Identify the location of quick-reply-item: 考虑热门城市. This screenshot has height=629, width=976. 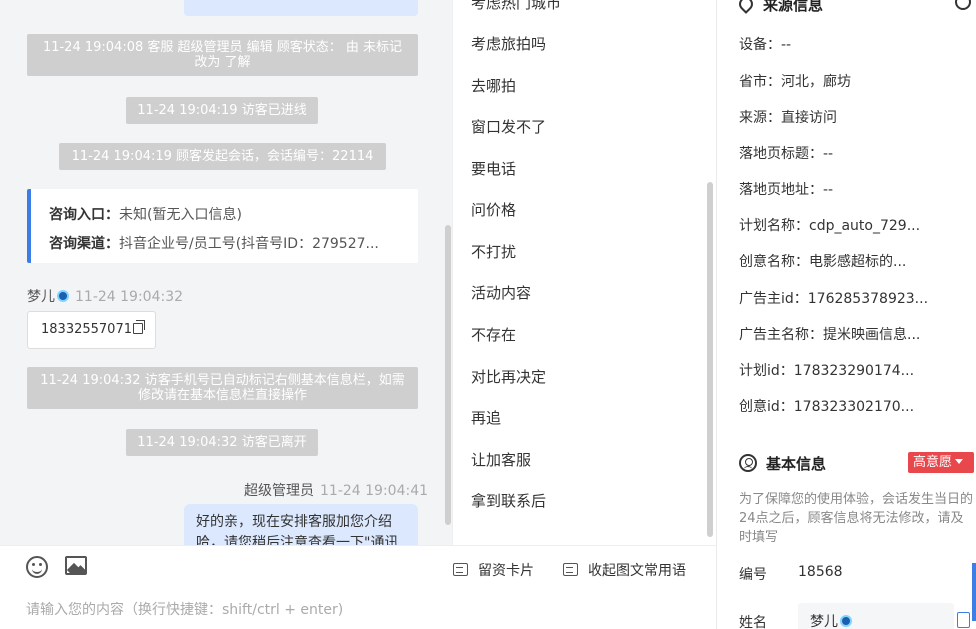
(516, 6).